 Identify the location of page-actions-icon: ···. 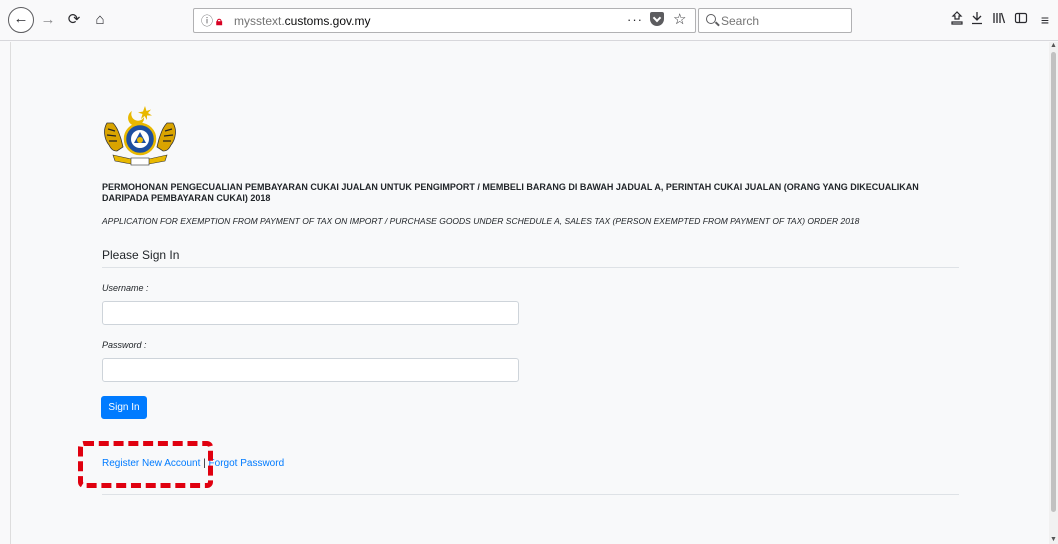
(635, 20).